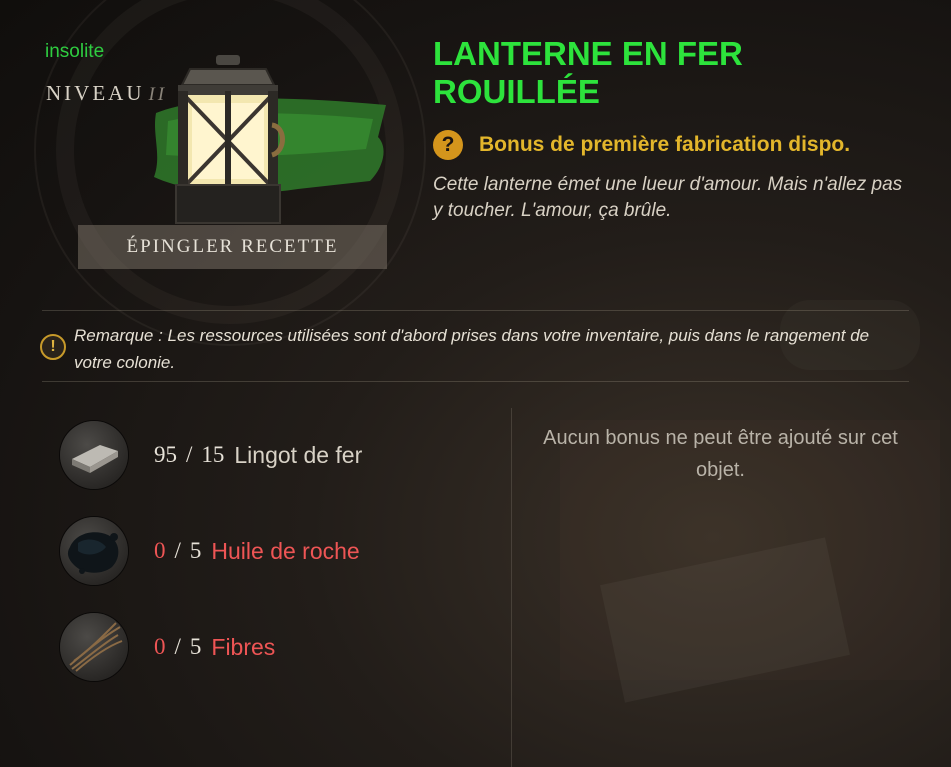 The width and height of the screenshot is (951, 767). Describe the element at coordinates (475, 310) in the screenshot. I see `top-divider` at that location.